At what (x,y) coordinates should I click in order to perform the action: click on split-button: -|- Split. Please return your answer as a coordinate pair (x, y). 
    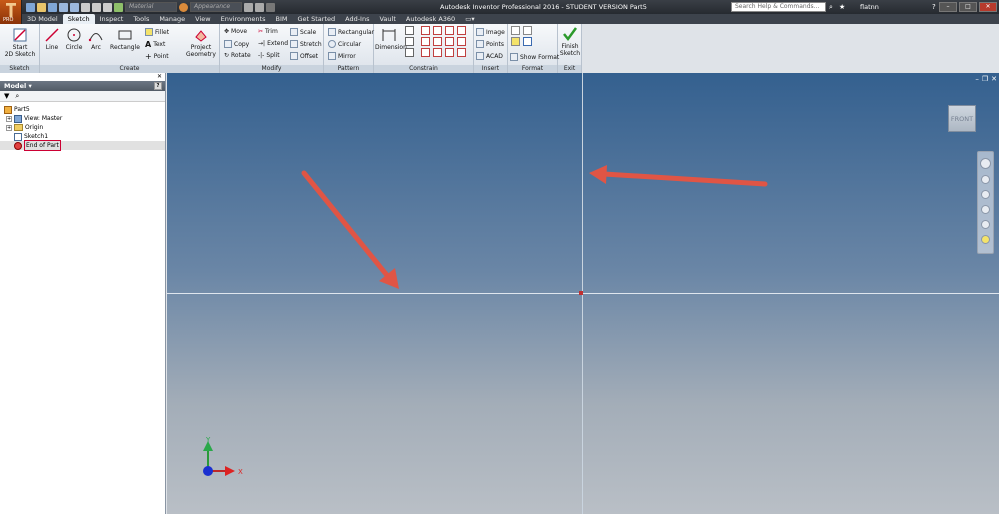
    Looking at the image, I should click on (269, 55).